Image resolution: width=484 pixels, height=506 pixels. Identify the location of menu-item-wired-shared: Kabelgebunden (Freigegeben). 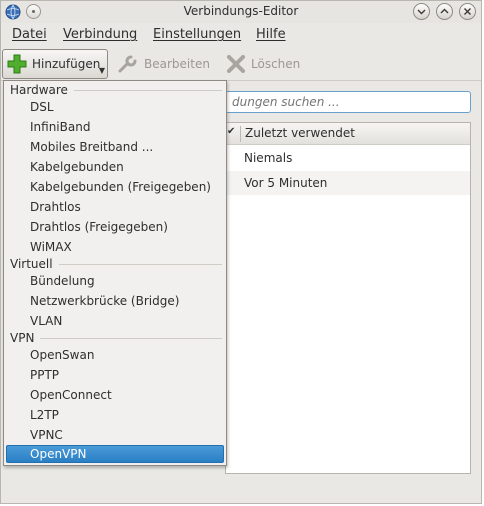
(120, 187).